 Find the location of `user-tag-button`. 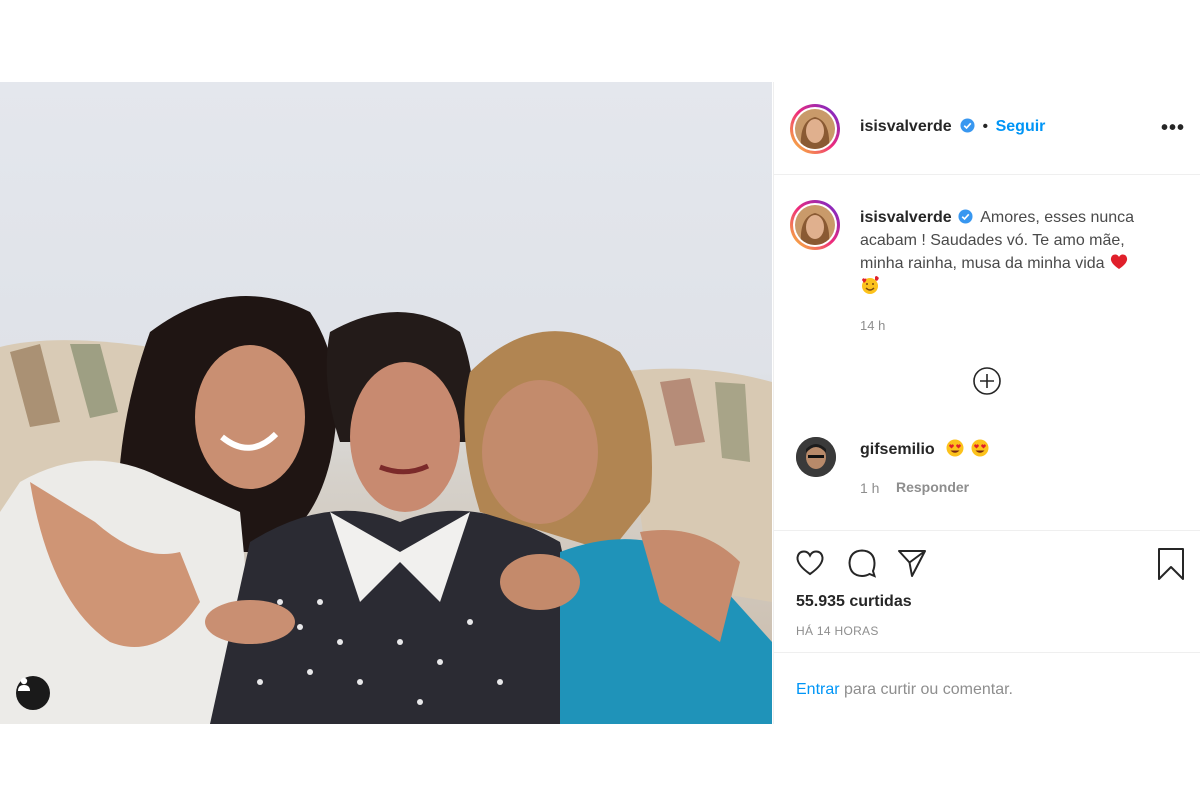

user-tag-button is located at coordinates (33, 693).